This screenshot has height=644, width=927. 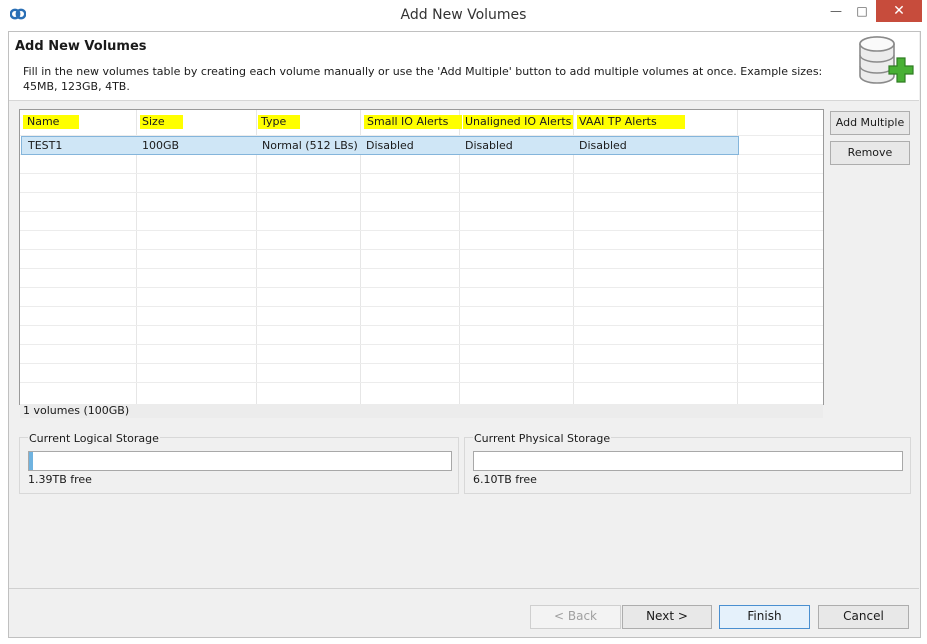 I want to click on close-button: ✕, so click(x=899, y=11).